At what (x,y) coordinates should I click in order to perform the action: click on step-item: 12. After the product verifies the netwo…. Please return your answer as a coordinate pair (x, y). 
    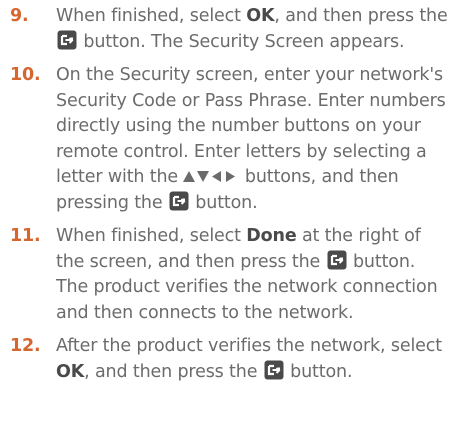
    Looking at the image, I should click on (224, 359).